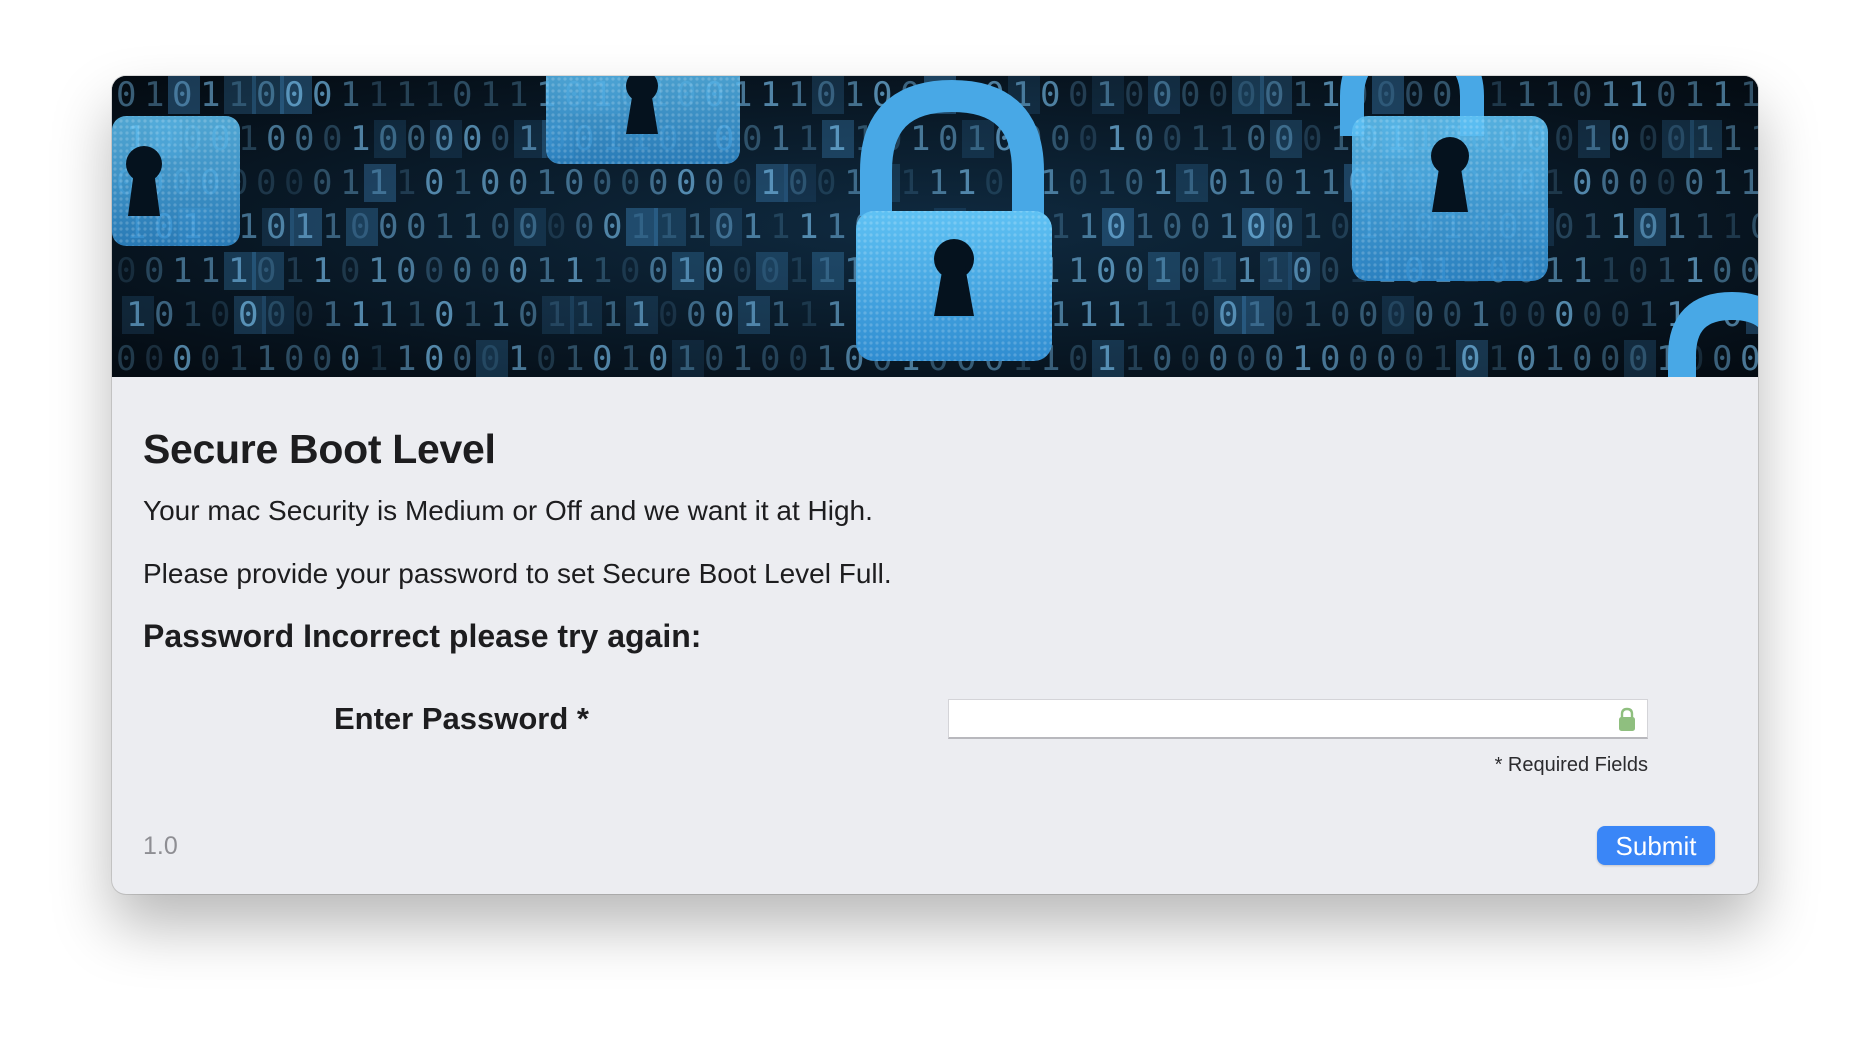 This screenshot has width=1864, height=1040. I want to click on lock-icon, so click(1627, 719).